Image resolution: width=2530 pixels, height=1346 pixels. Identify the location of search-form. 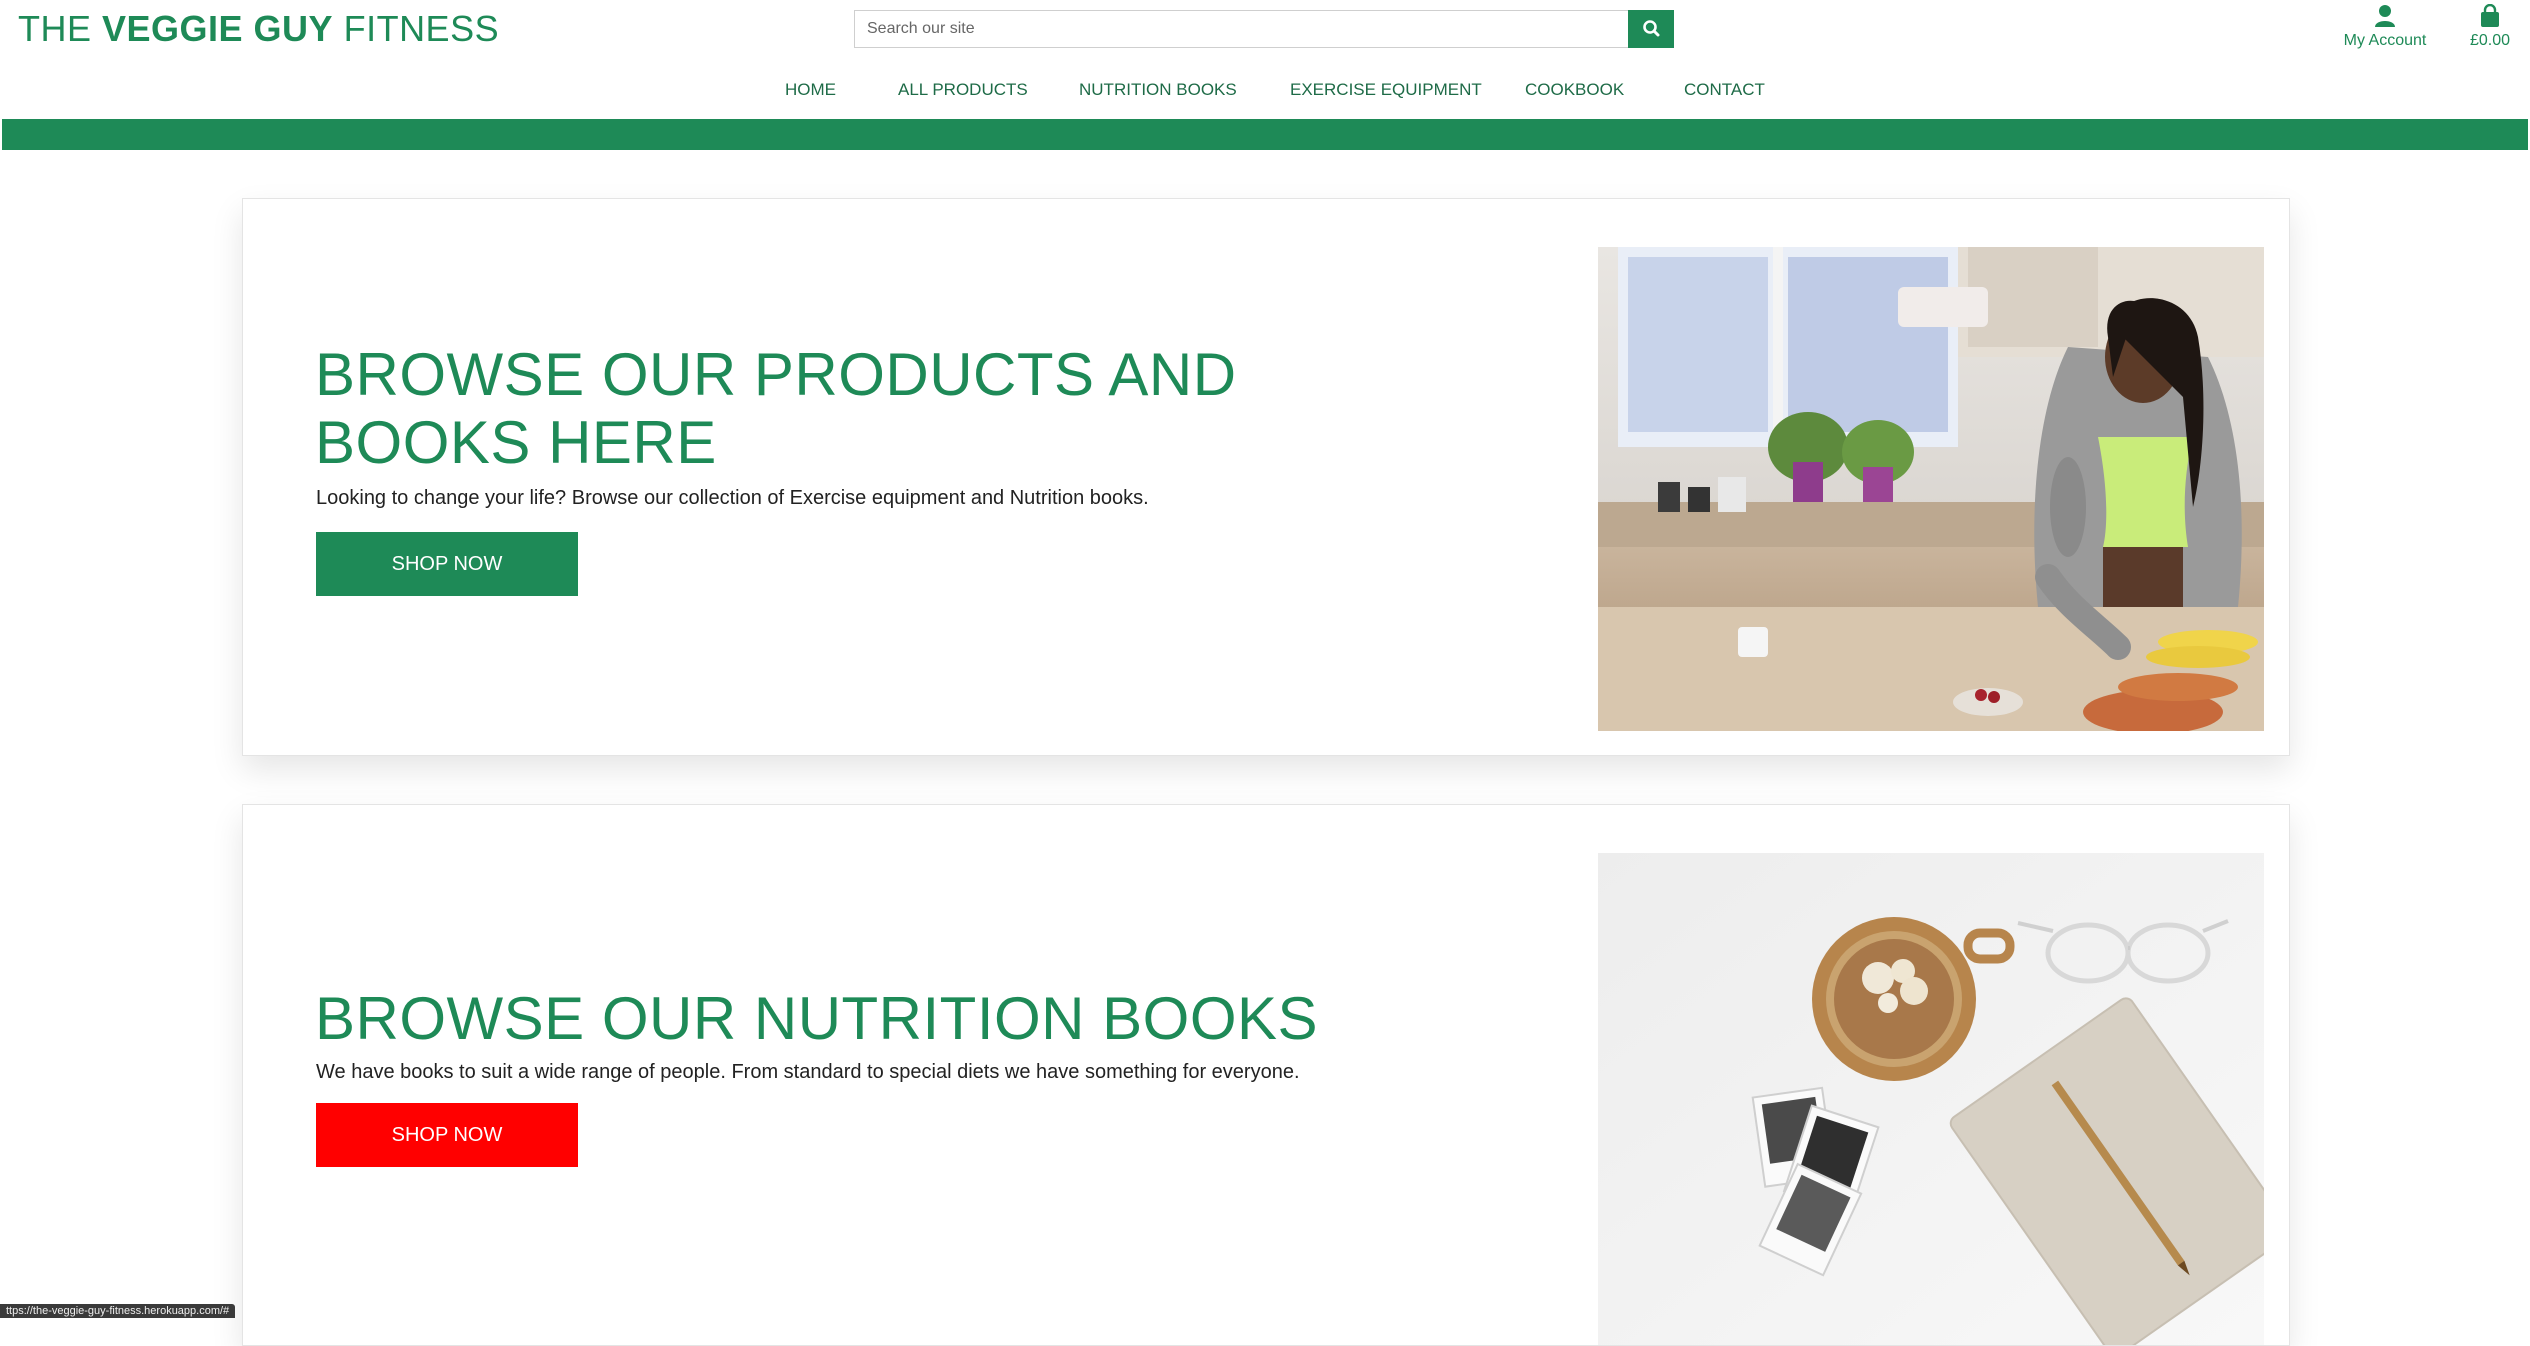
(1264, 29).